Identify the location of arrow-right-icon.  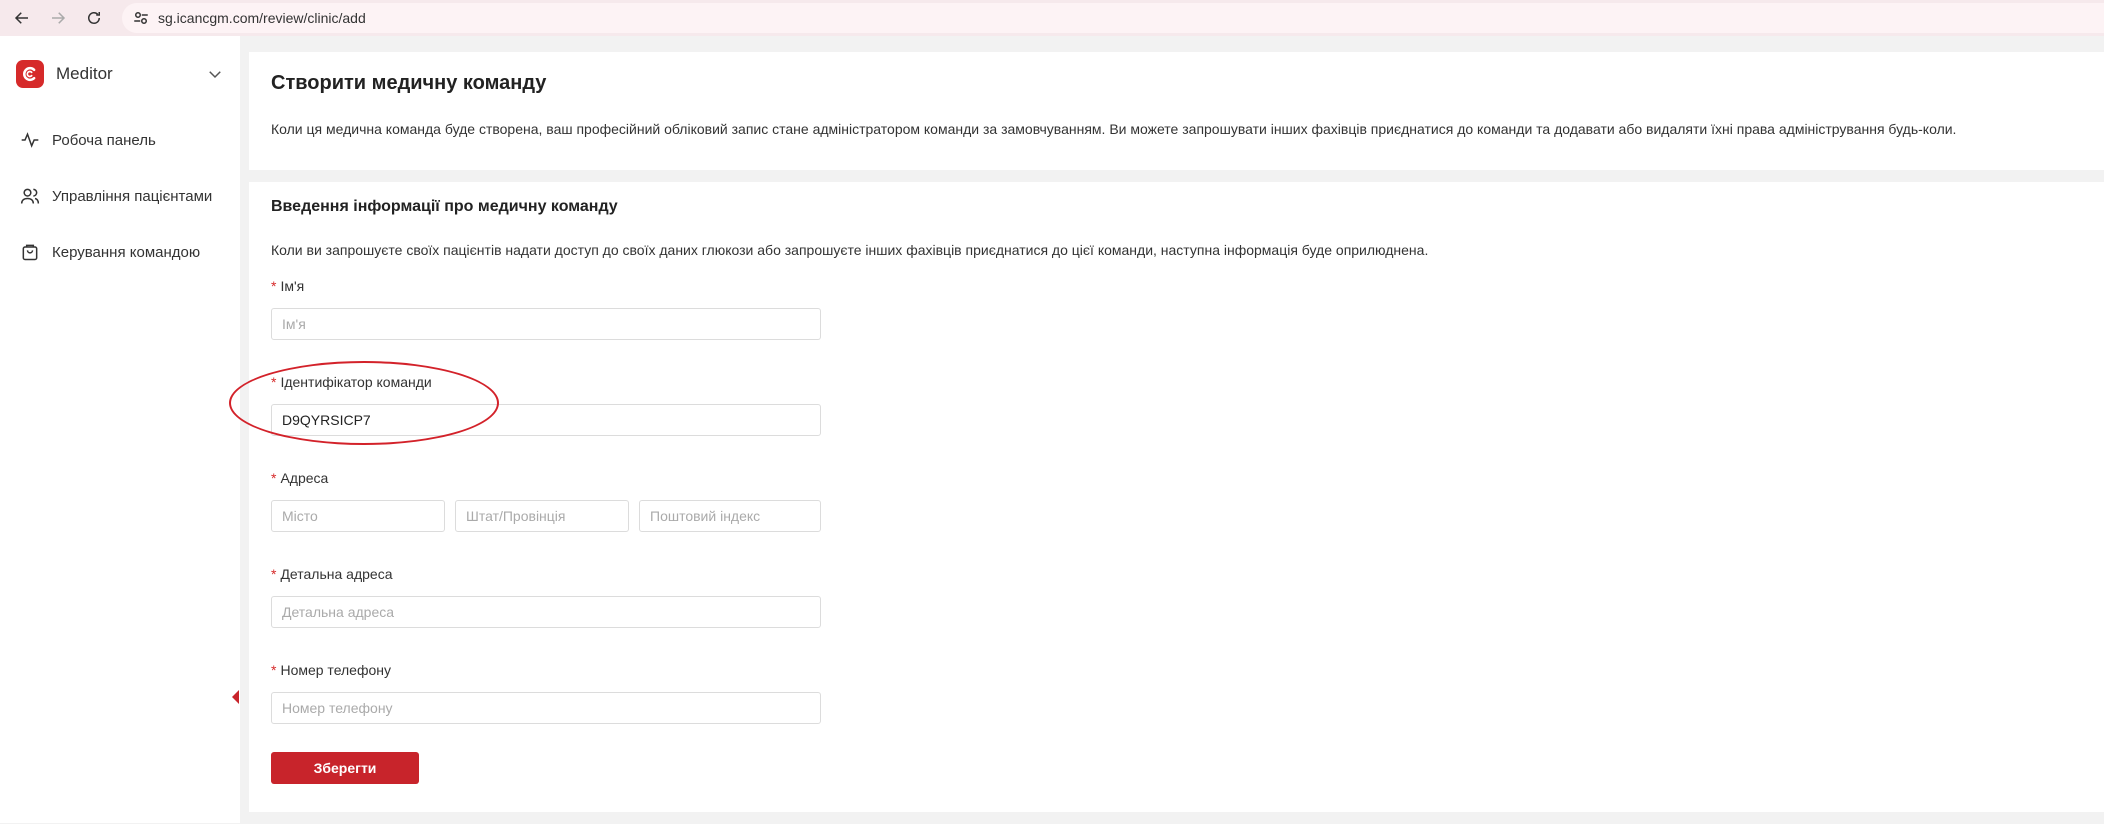
(59, 18).